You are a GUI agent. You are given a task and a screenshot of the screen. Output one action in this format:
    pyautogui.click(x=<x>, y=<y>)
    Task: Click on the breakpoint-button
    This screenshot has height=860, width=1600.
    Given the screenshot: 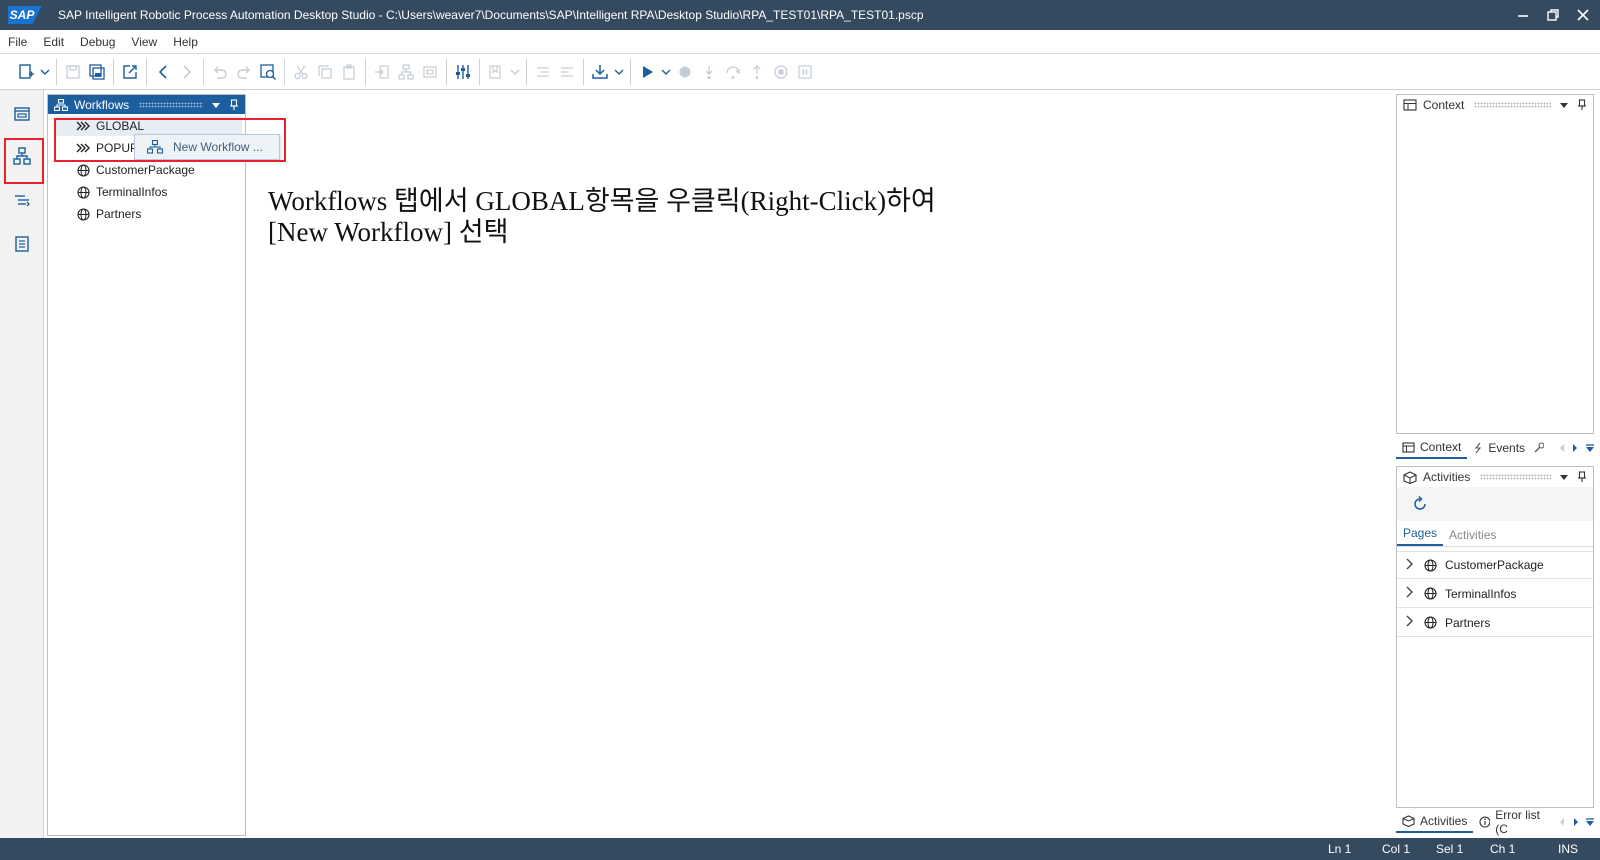 What is the action you would take?
    pyautogui.click(x=685, y=72)
    